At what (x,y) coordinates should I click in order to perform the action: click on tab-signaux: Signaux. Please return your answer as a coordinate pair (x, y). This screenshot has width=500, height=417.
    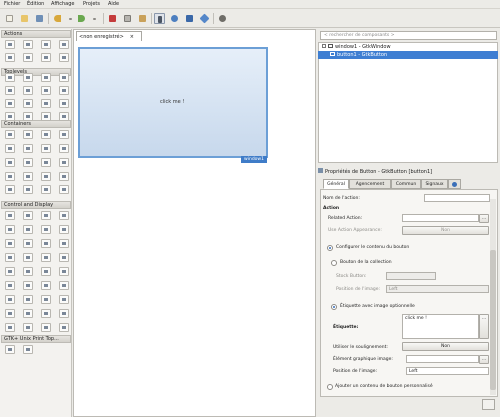
    Looking at the image, I should click on (434, 184).